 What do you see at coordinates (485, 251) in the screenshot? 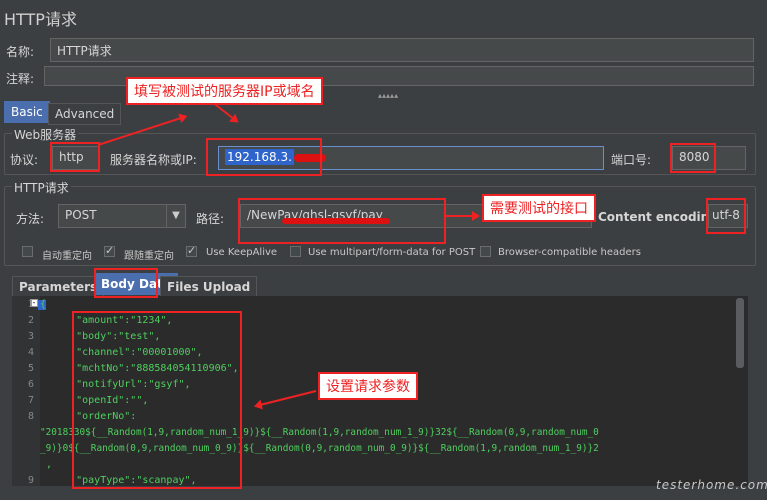
I see `checkbox-browser-compatible` at bounding box center [485, 251].